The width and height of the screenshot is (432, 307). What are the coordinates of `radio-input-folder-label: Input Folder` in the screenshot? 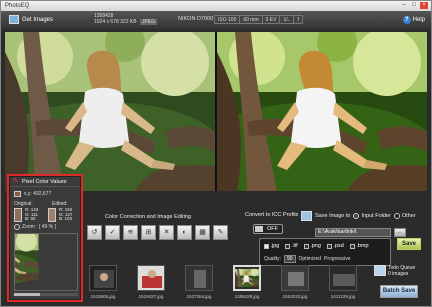 It's located at (376, 216).